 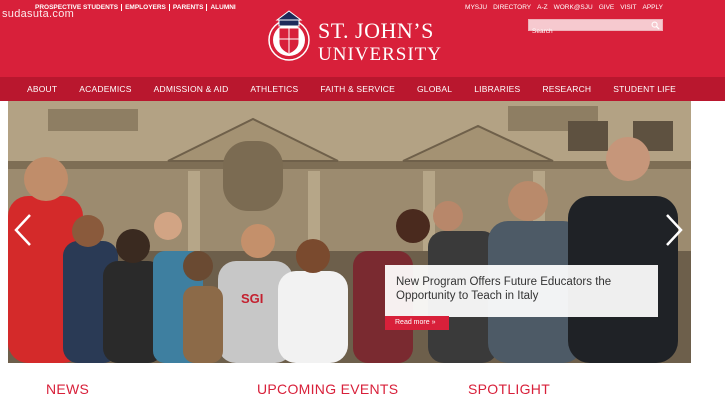 What do you see at coordinates (655, 25) in the screenshot?
I see `search-icon` at bounding box center [655, 25].